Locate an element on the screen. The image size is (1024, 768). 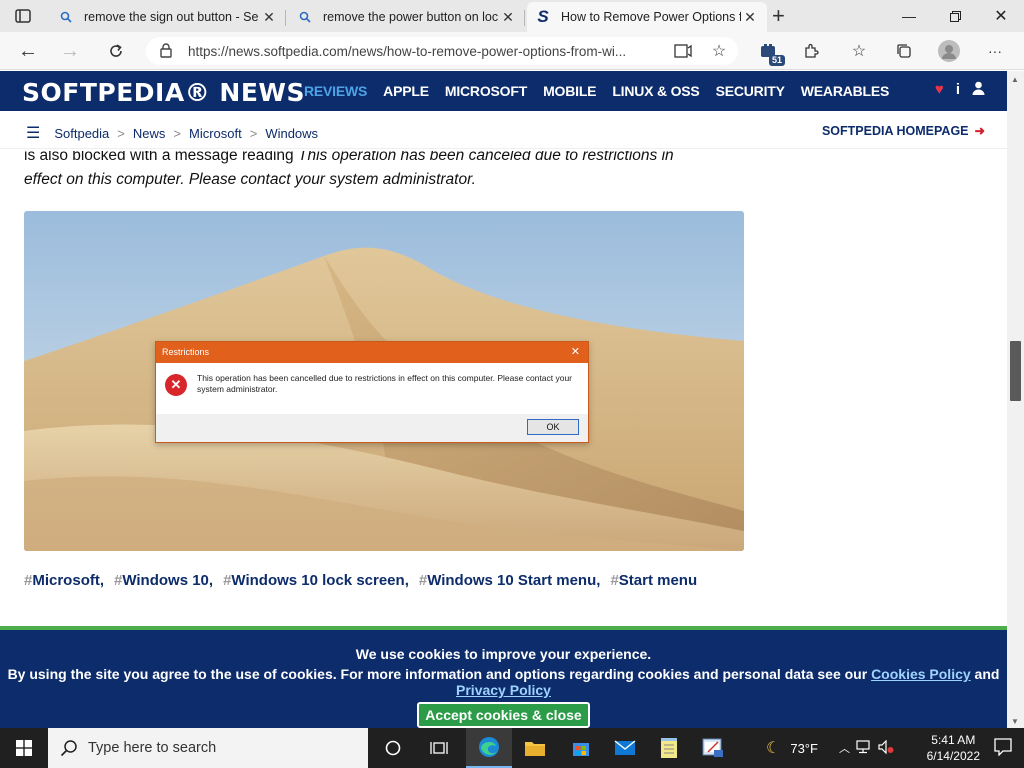
notepad-icon is located at coordinates (669, 748).